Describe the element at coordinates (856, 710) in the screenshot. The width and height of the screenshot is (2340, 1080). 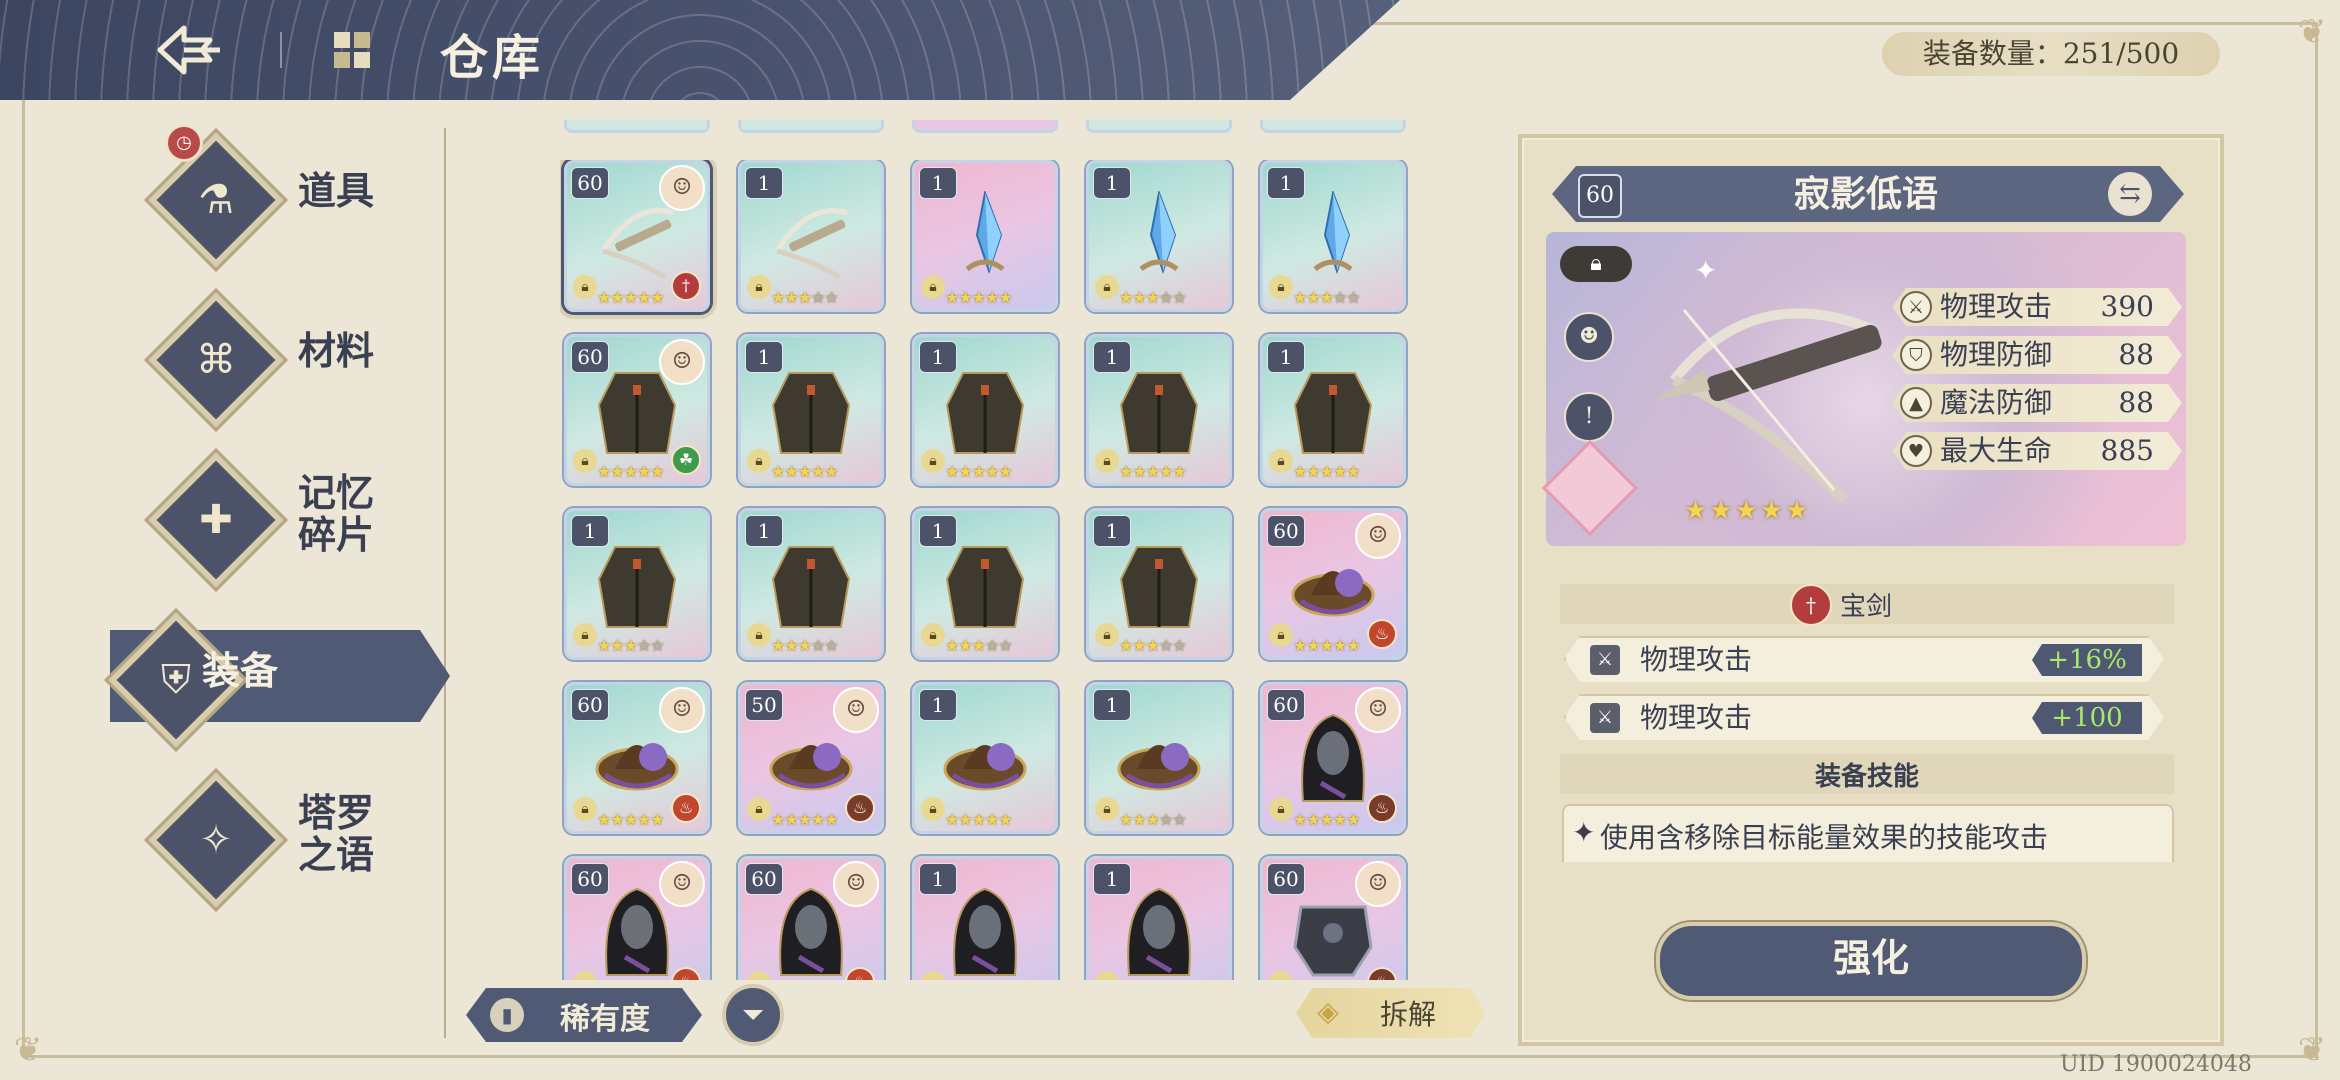
I see `char-girl-avatar-icon: ☺` at that location.